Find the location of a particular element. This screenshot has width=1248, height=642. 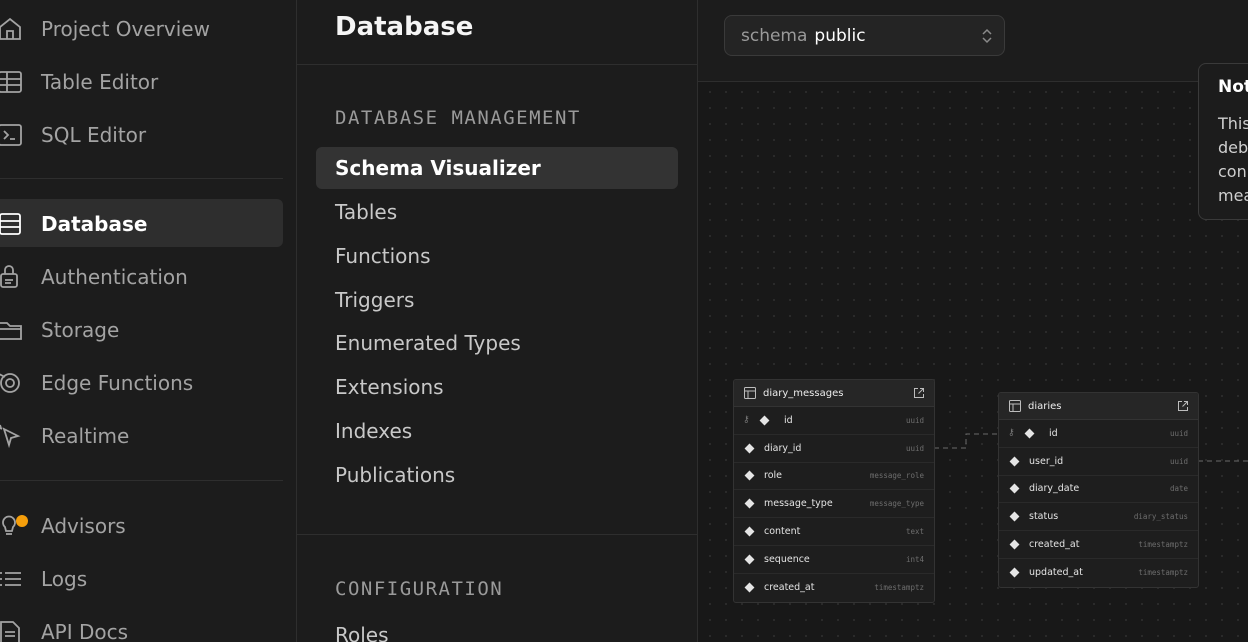

erd-column-row: diary_date date is located at coordinates (1098, 490).